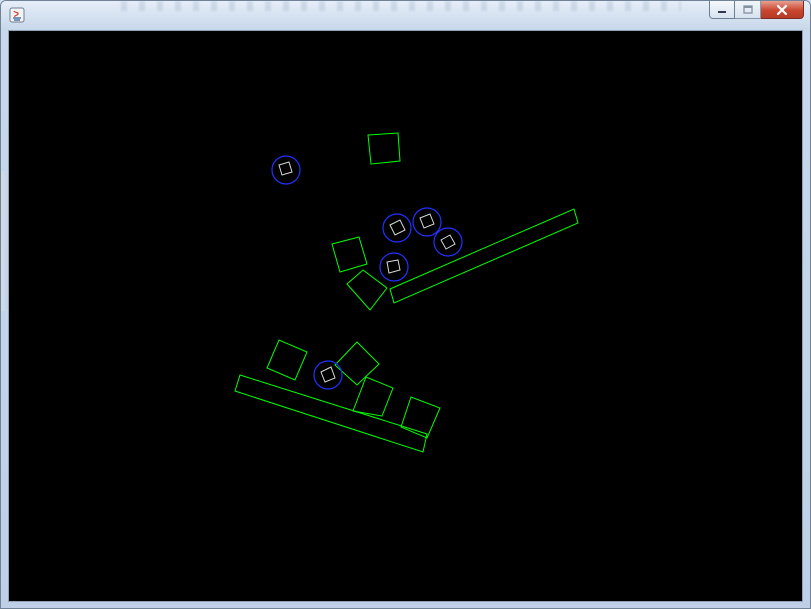 This screenshot has height=609, width=811. I want to click on close-icon, so click(782, 9).